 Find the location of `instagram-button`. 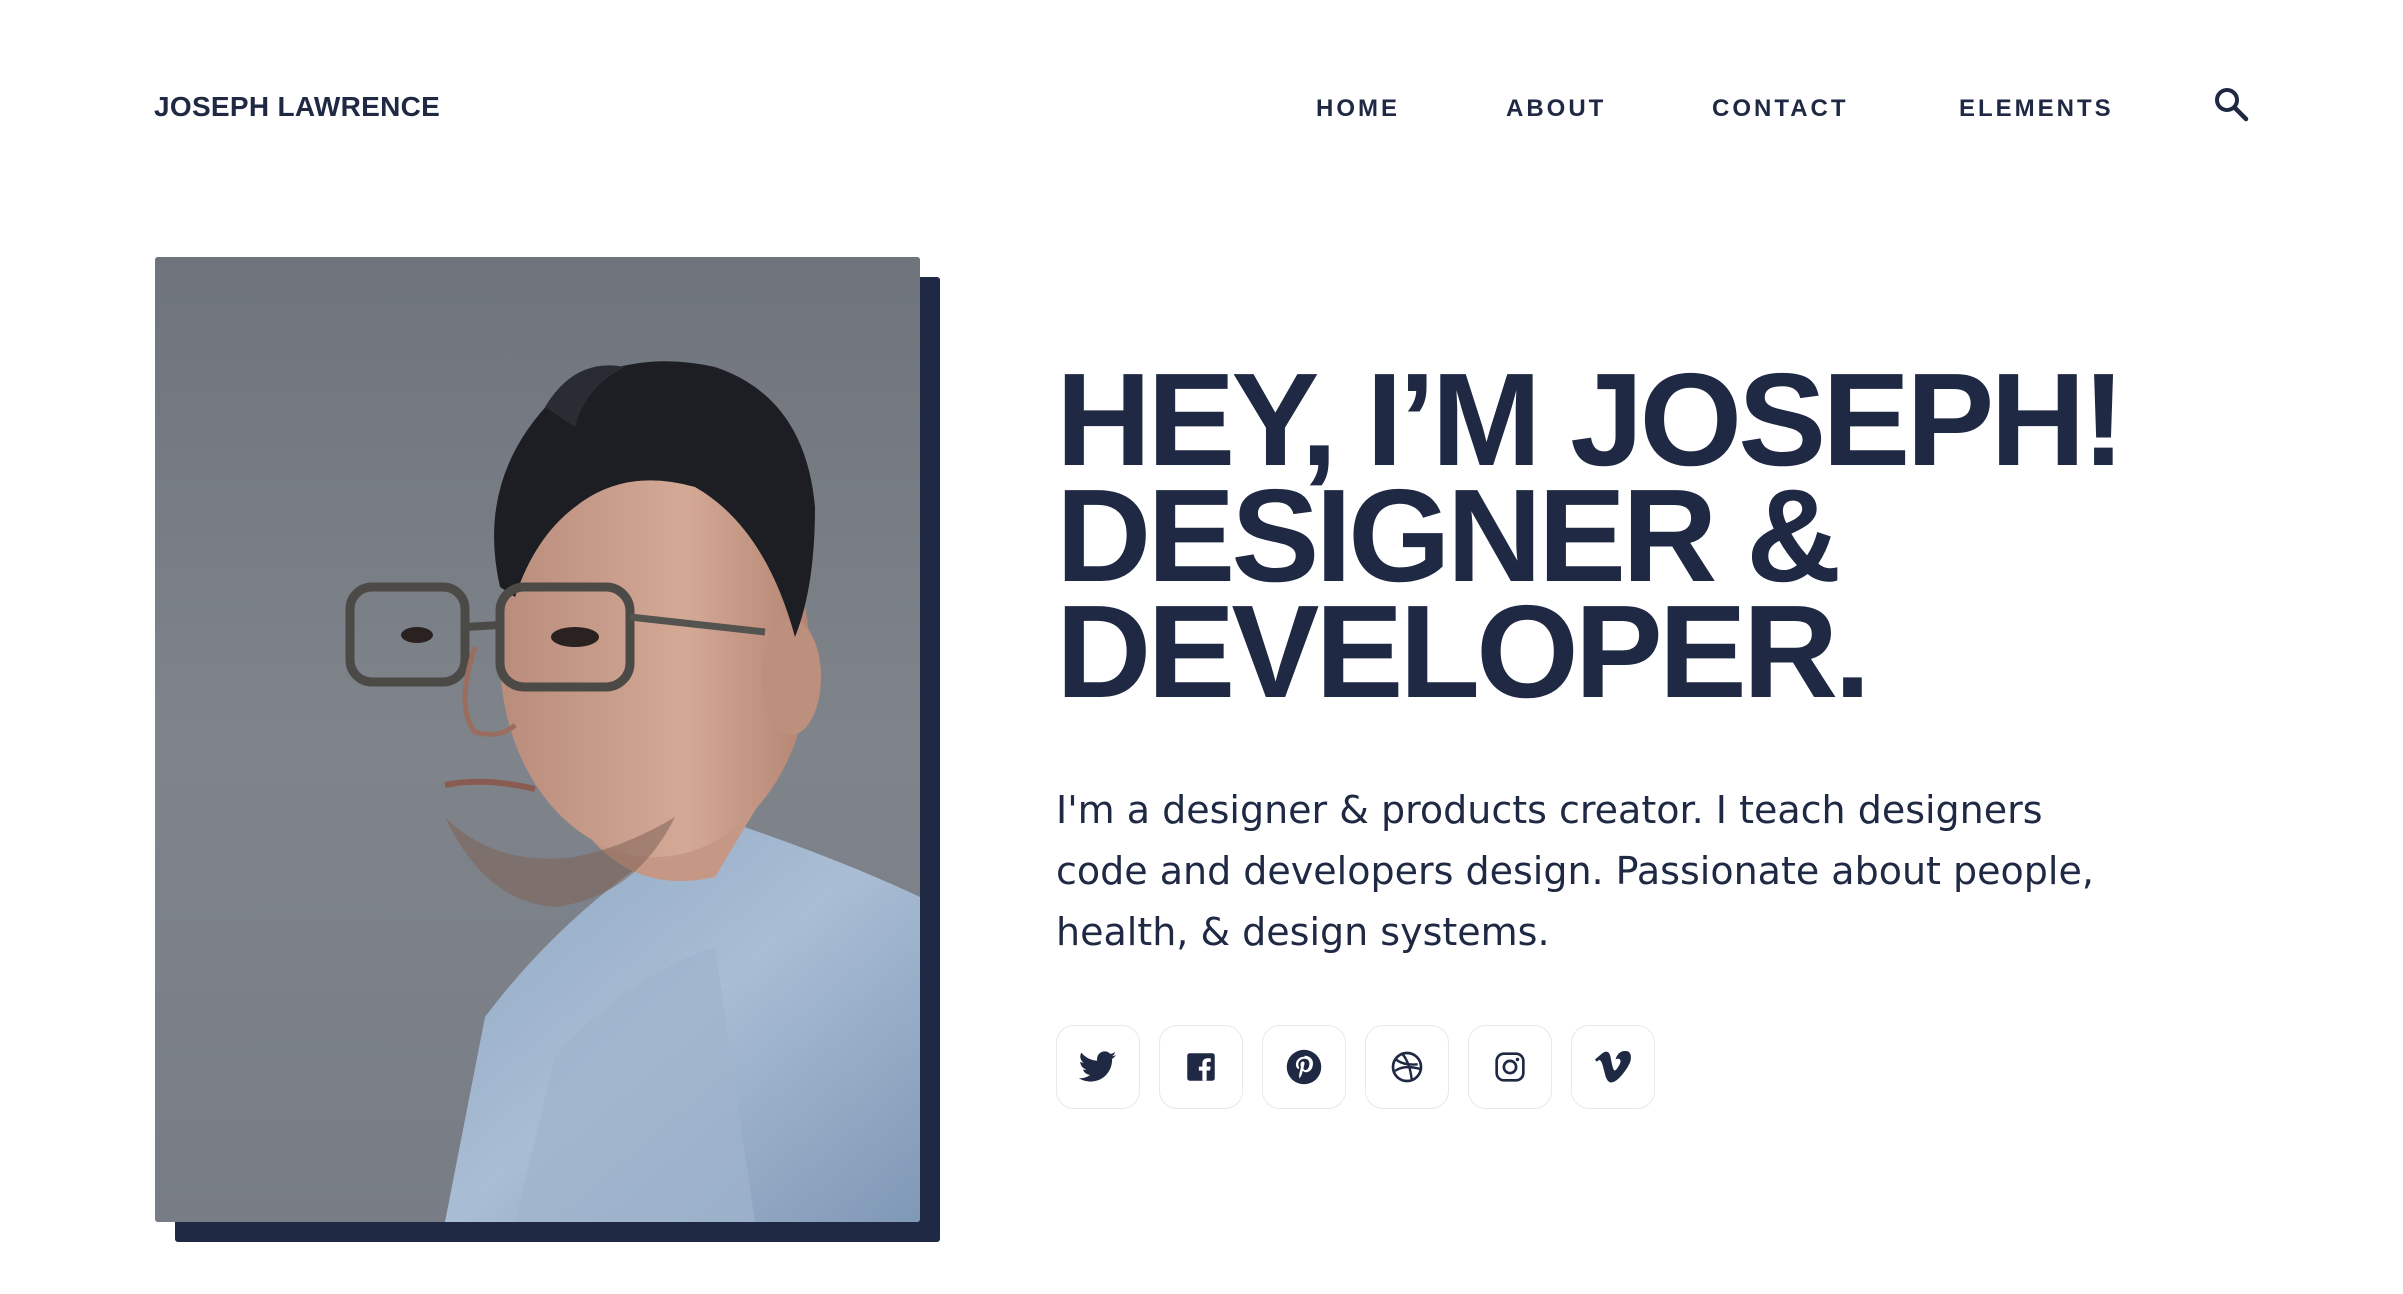

instagram-button is located at coordinates (1510, 1067).